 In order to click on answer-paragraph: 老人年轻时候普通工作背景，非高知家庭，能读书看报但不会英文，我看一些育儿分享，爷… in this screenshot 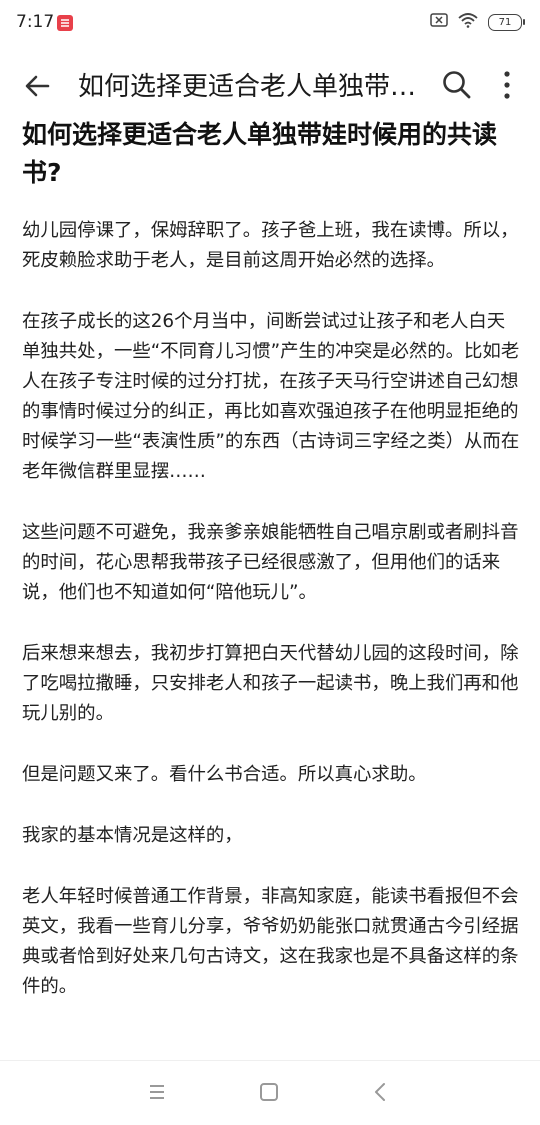, I will do `click(270, 941)`.